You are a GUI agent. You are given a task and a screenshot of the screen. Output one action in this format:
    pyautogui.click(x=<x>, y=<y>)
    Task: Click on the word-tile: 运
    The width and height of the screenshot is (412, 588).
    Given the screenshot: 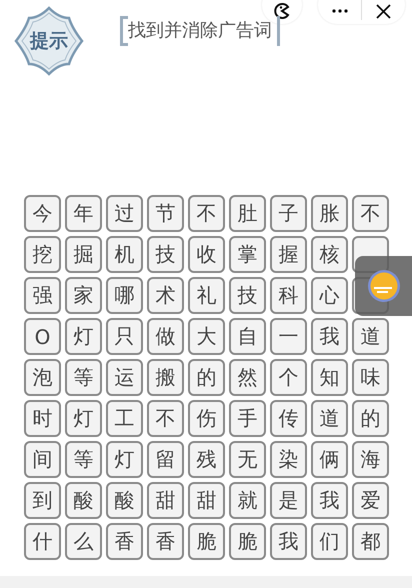 What is the action you would take?
    pyautogui.click(x=124, y=377)
    